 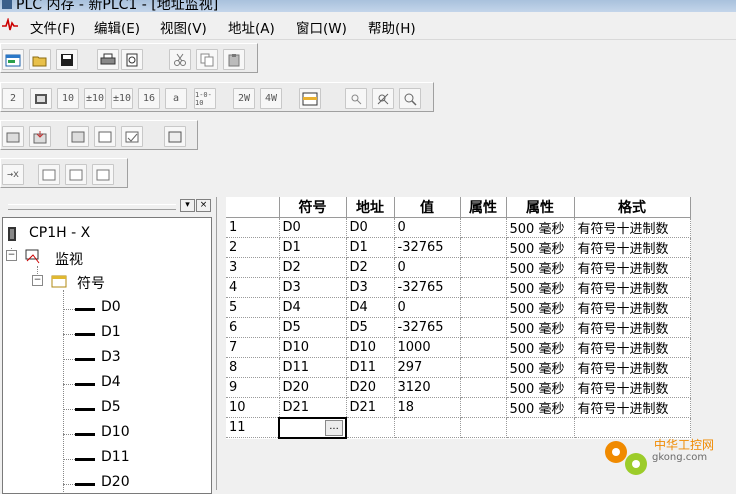 What do you see at coordinates (313, 287) in the screenshot?
I see `cell-symbol: D3` at bounding box center [313, 287].